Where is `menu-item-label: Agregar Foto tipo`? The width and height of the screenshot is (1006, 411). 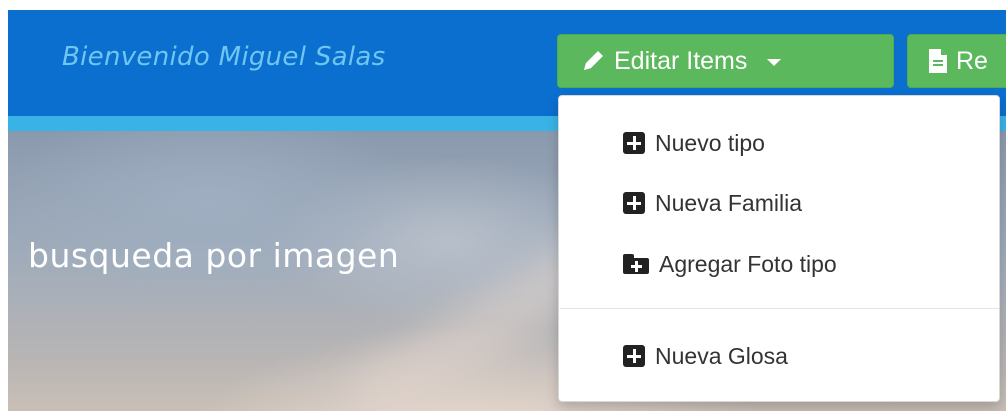
menu-item-label: Agregar Foto tipo is located at coordinates (748, 263).